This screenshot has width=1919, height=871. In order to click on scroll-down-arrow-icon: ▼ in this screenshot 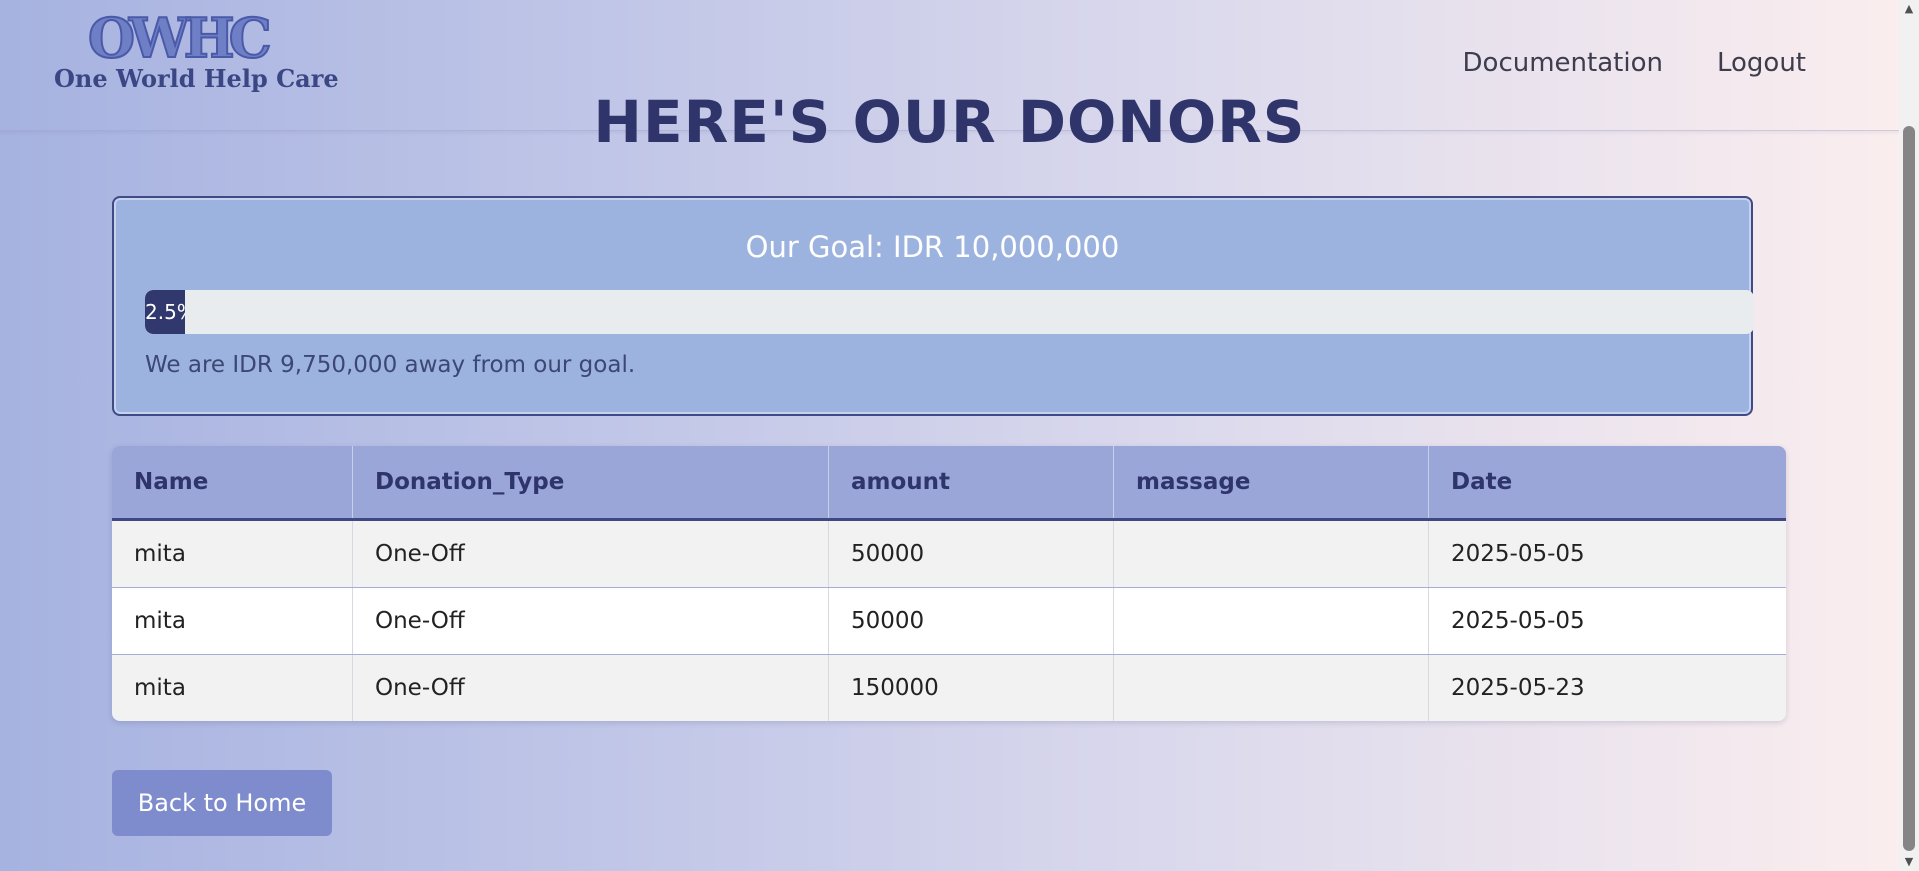, I will do `click(1909, 862)`.